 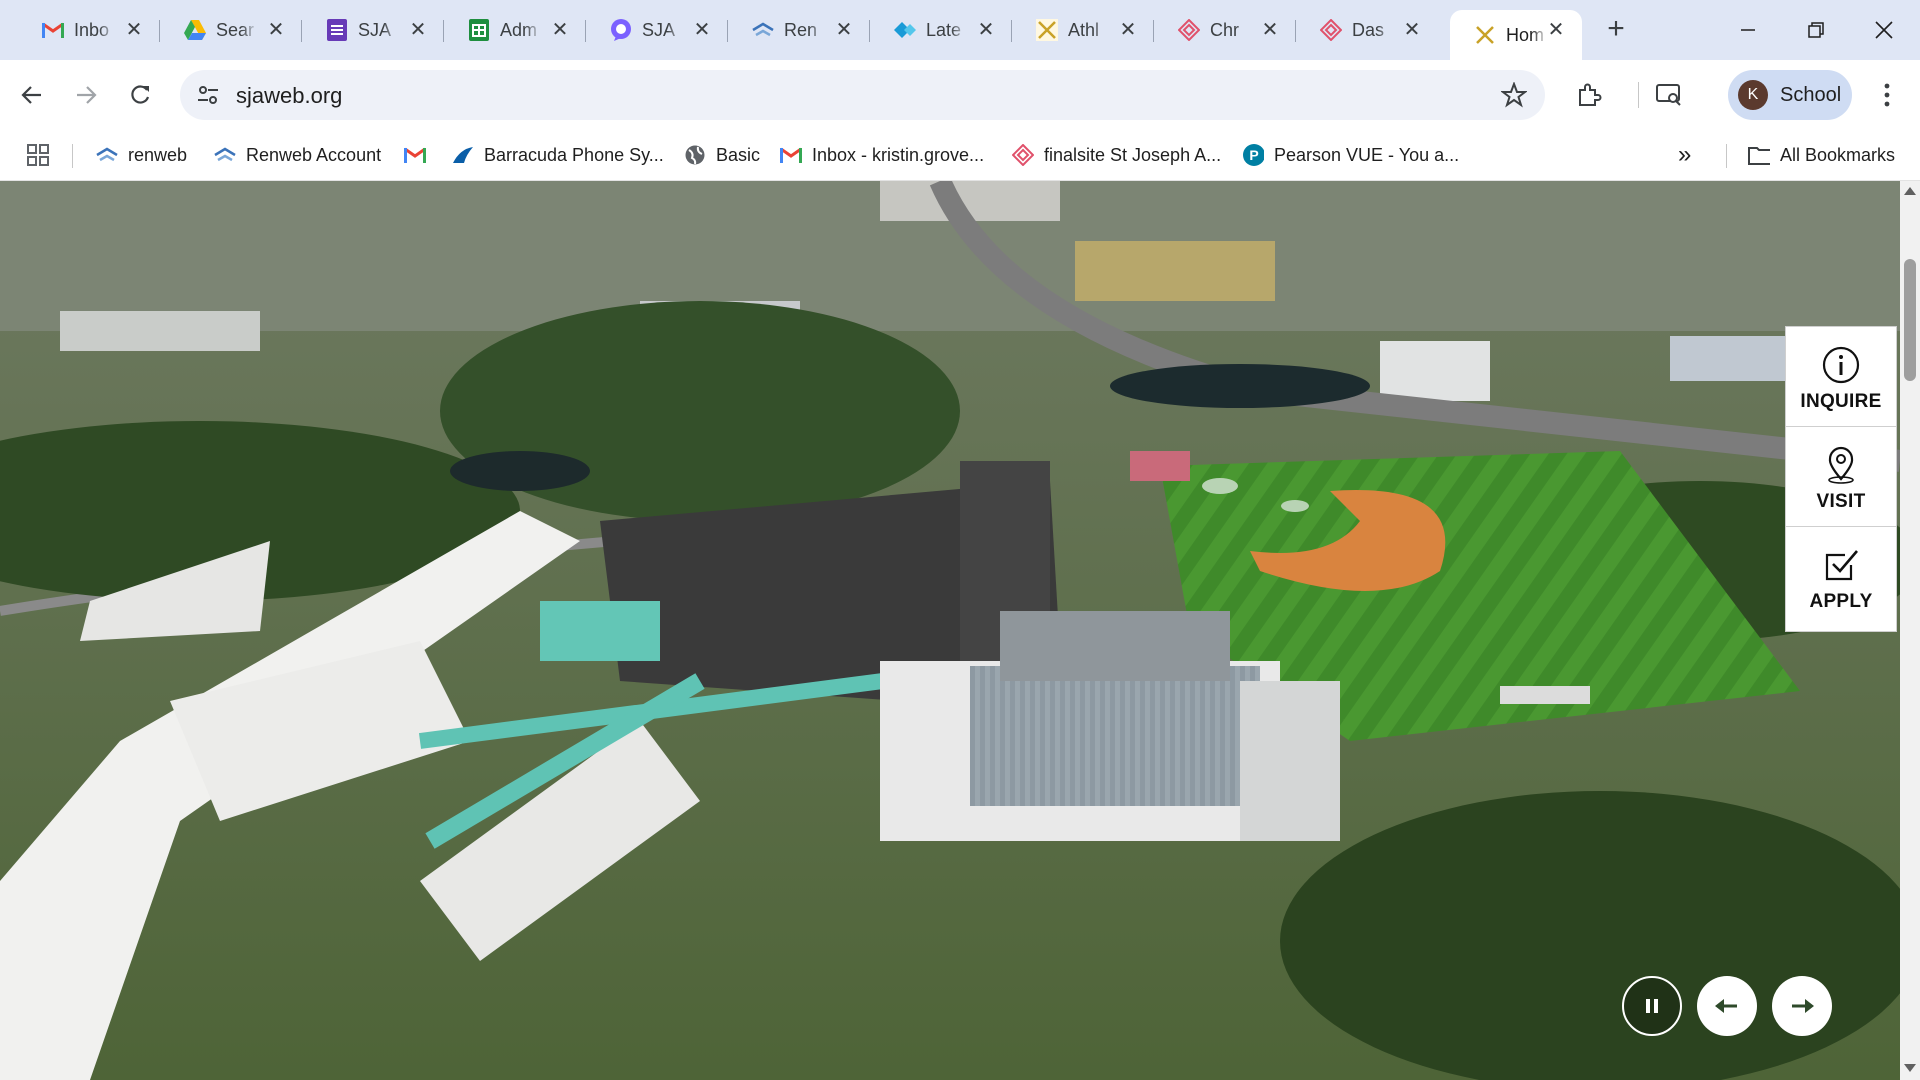 What do you see at coordinates (1910, 191) in the screenshot?
I see `scroll-up-icon` at bounding box center [1910, 191].